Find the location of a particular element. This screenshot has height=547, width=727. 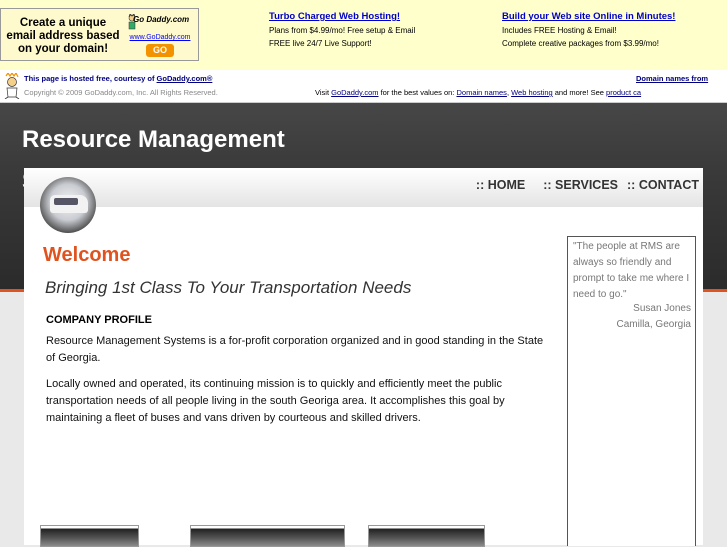

nav-services: :: SERVICES is located at coordinates (580, 185).